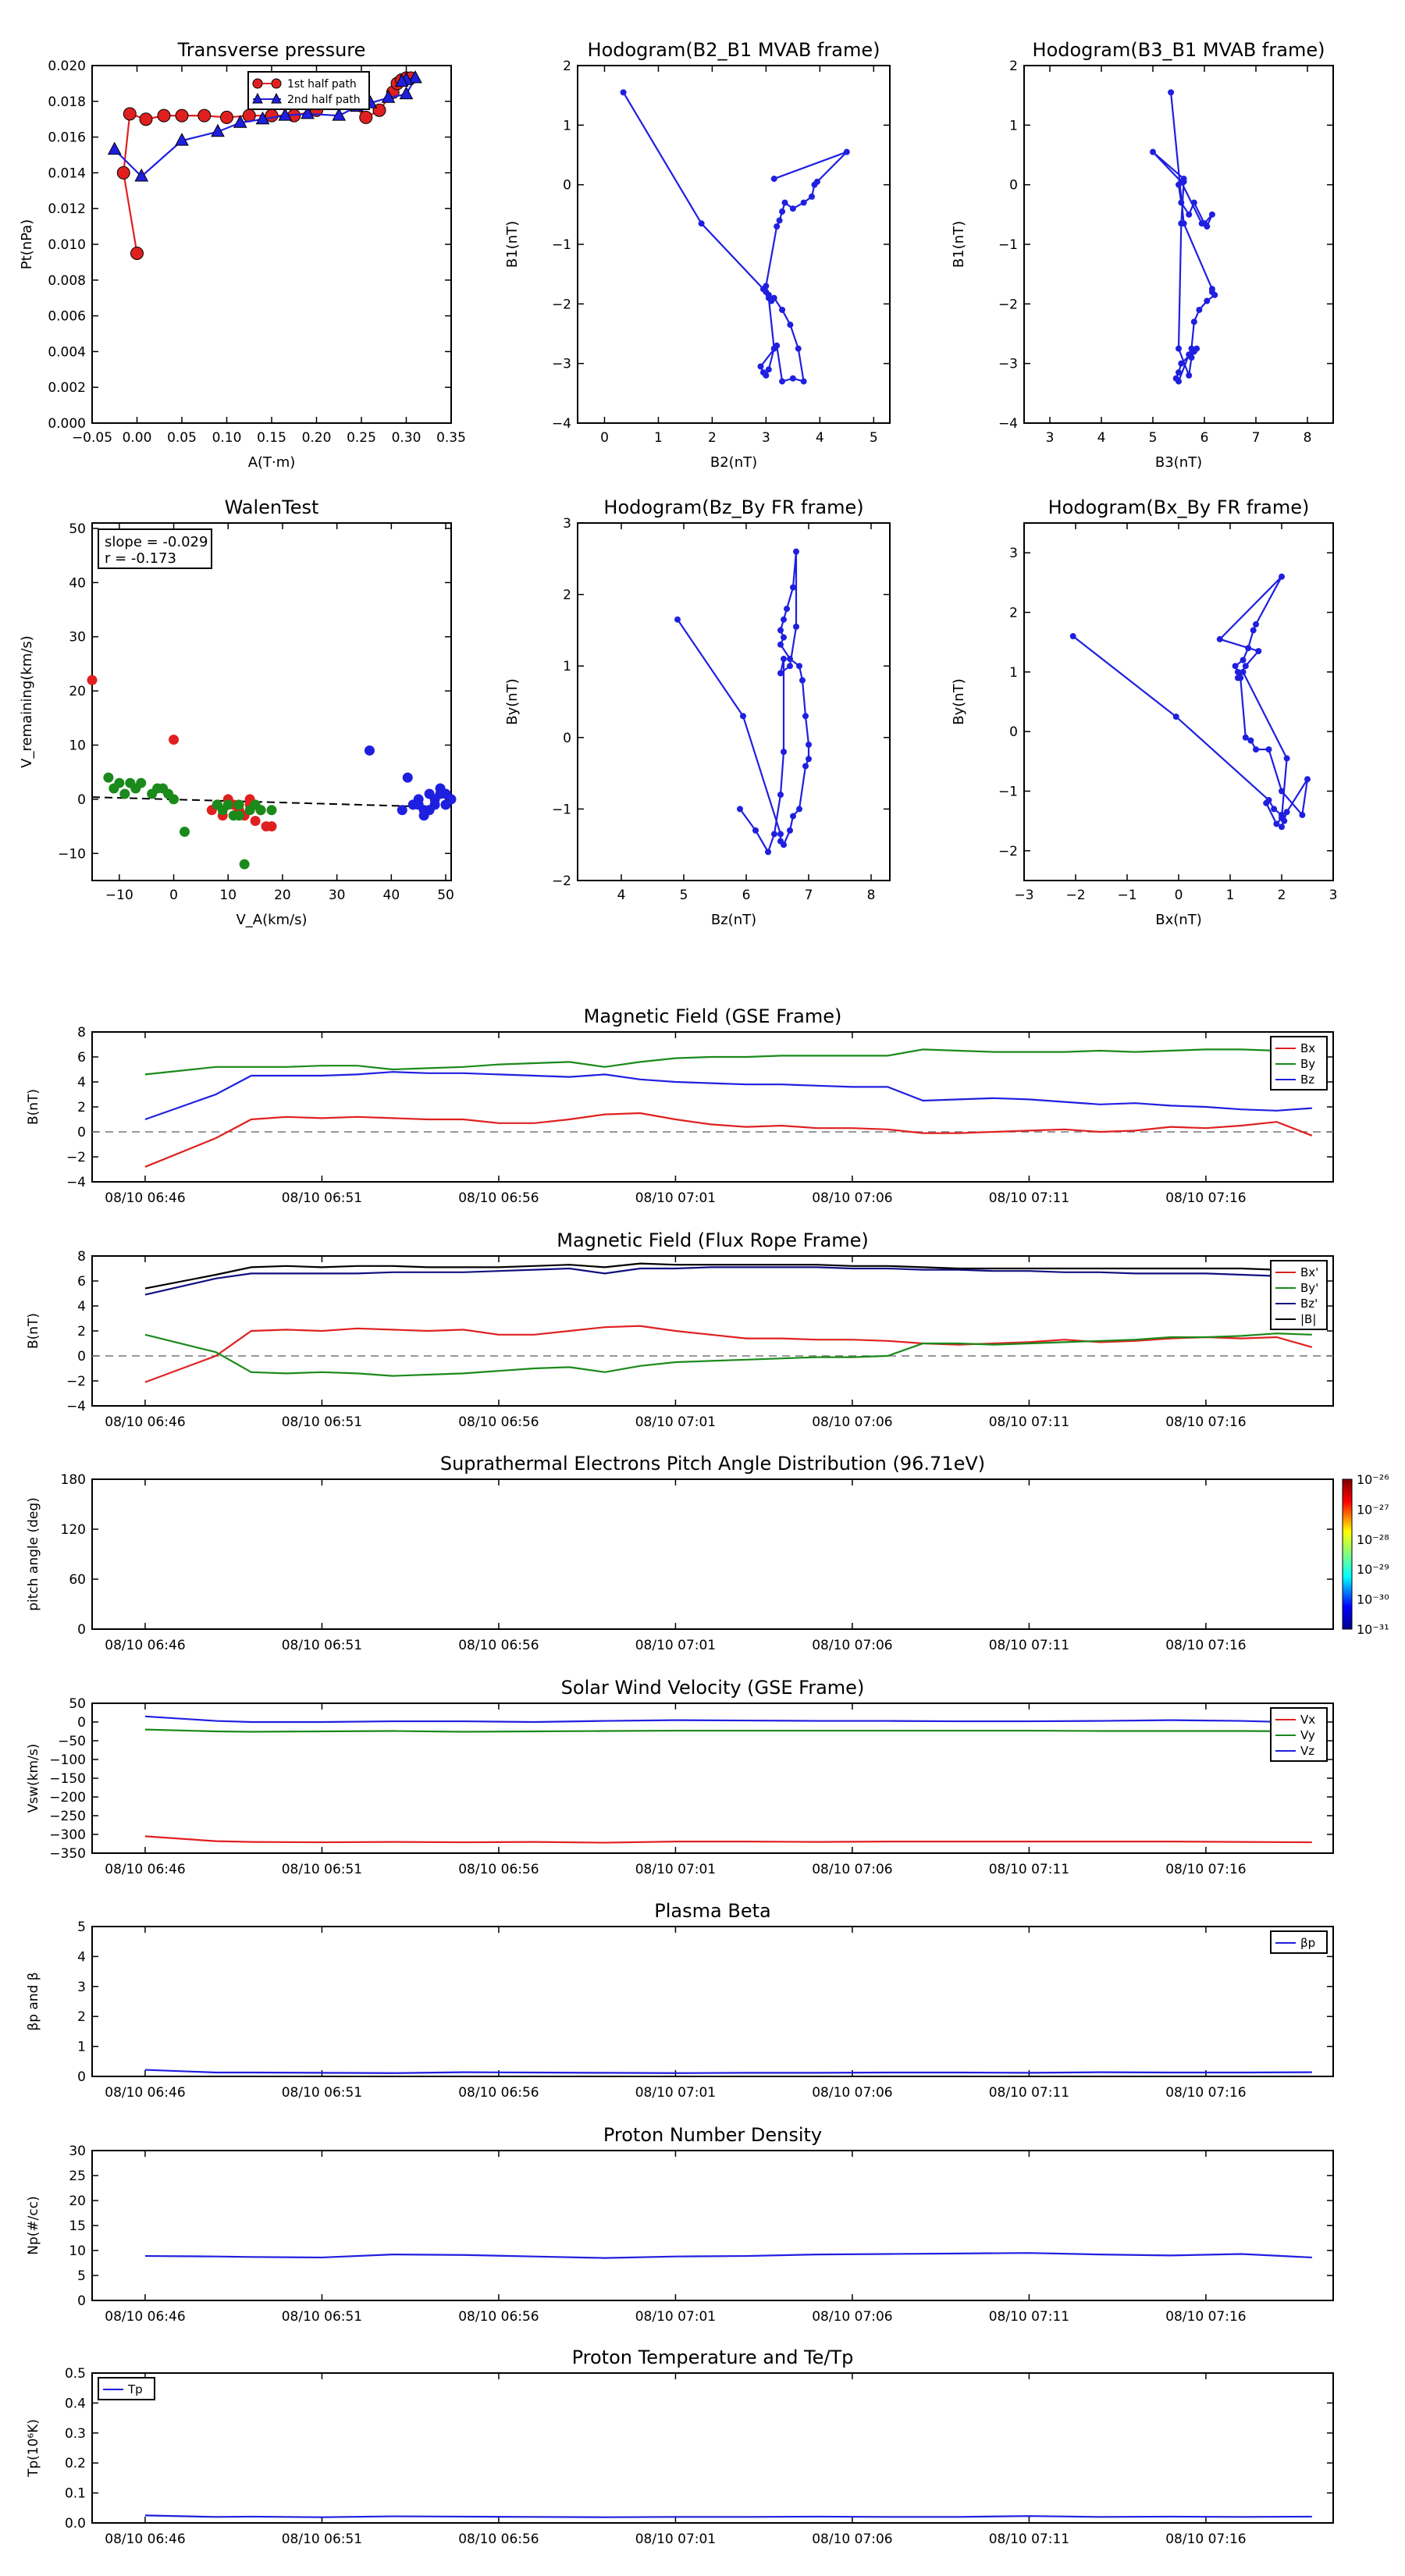 The height and width of the screenshot is (2576, 1405). I want to click on chart-title: Proton Temperature and Te/Tp, so click(713, 2357).